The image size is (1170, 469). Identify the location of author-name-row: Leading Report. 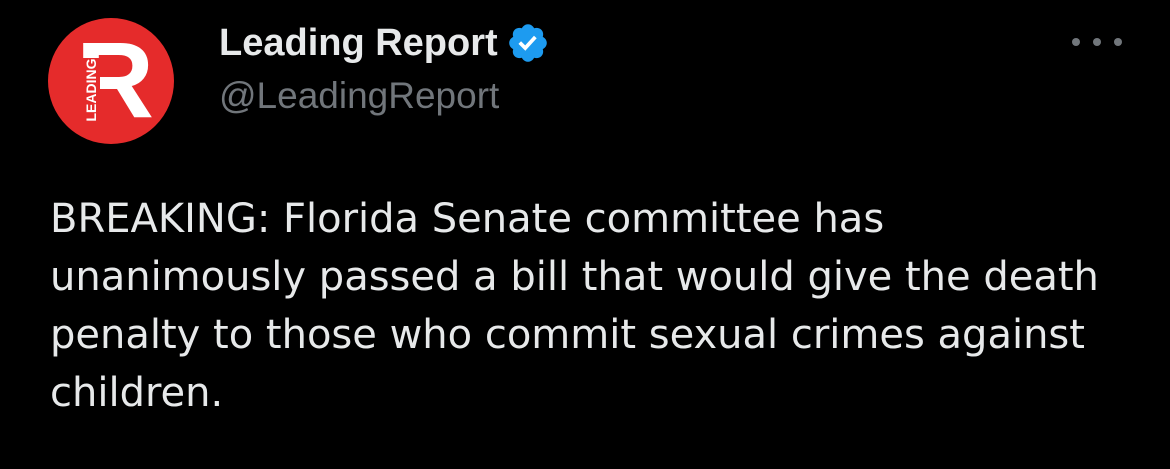
(384, 43).